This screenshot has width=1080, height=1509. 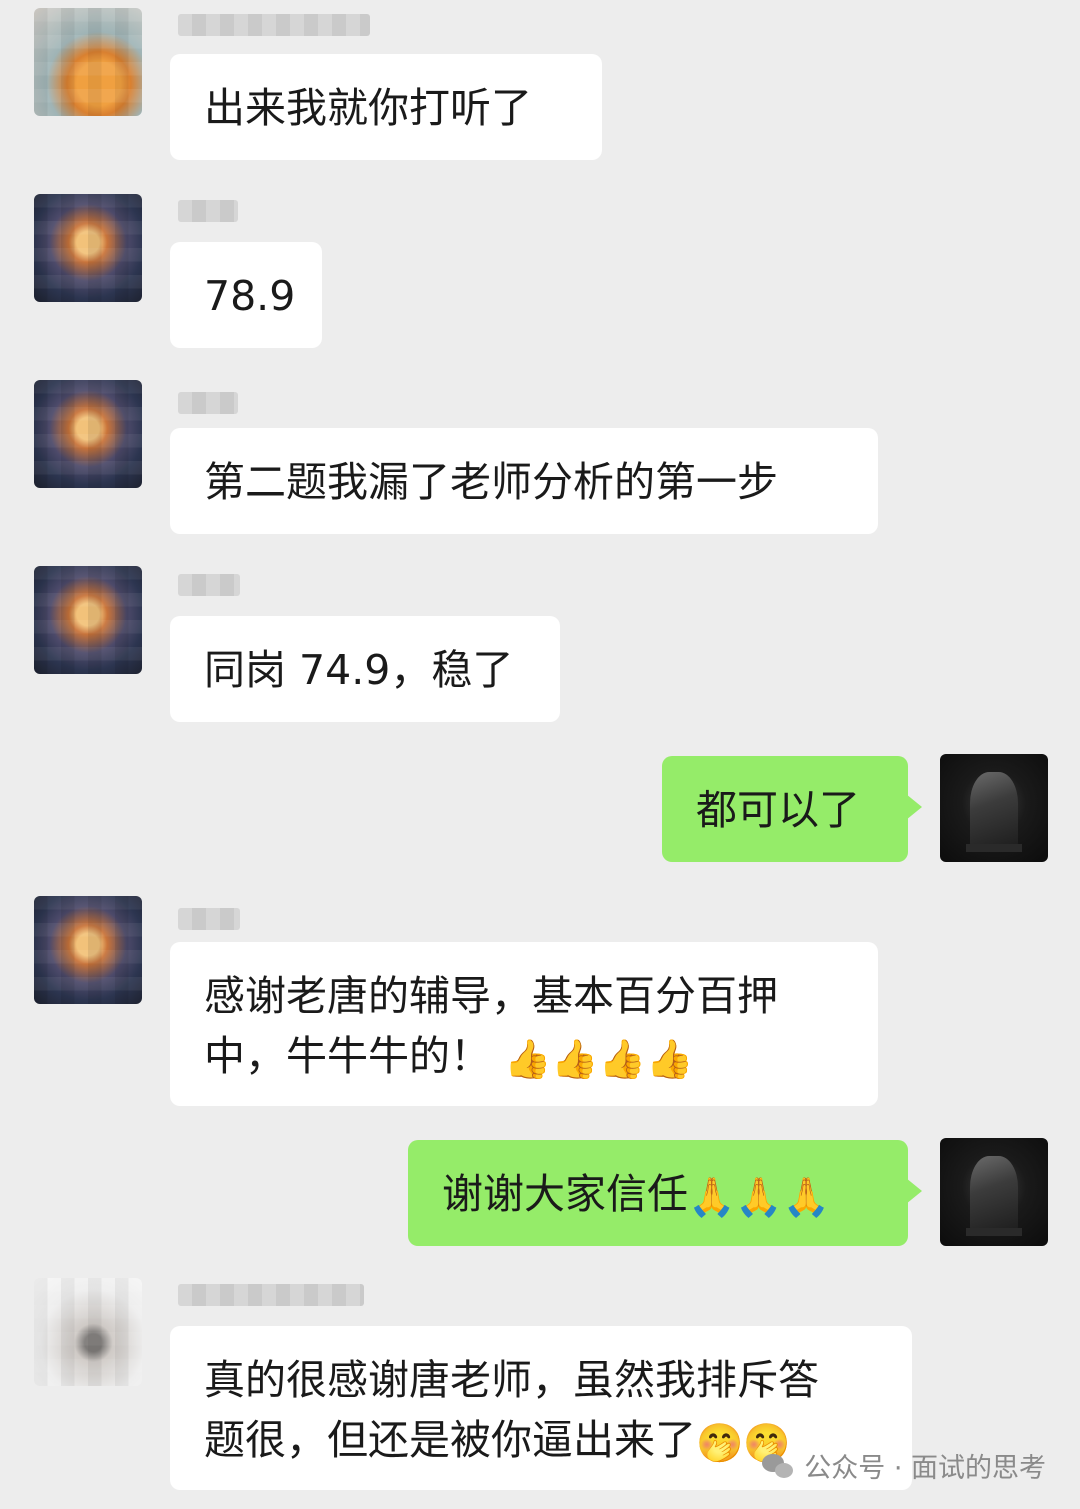 I want to click on message-text: 78.9, so click(x=250, y=296).